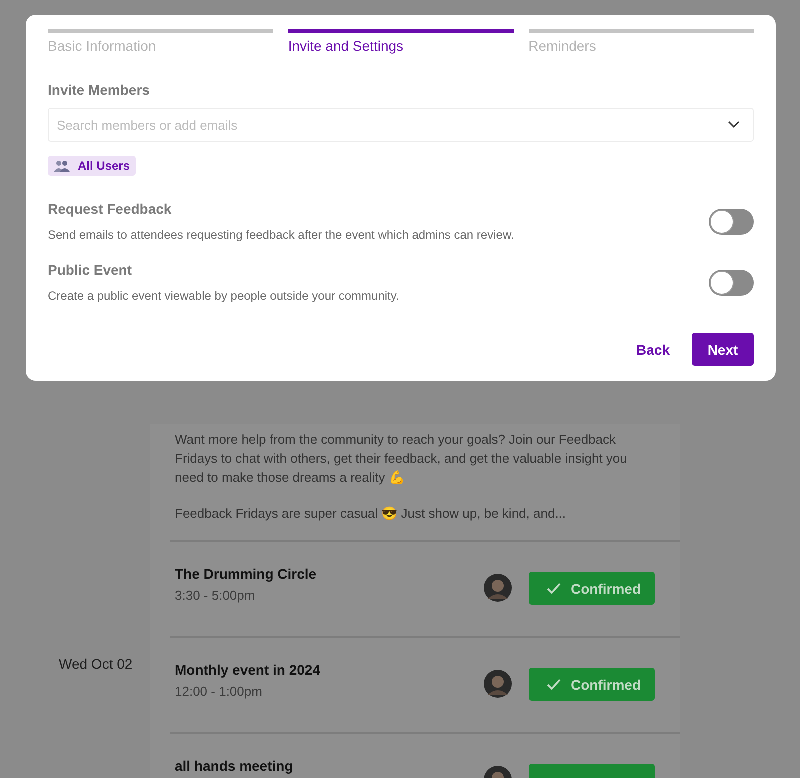 The image size is (800, 778). Describe the element at coordinates (215, 595) in the screenshot. I see `event-time: 3:30 - 5:00pm` at that location.